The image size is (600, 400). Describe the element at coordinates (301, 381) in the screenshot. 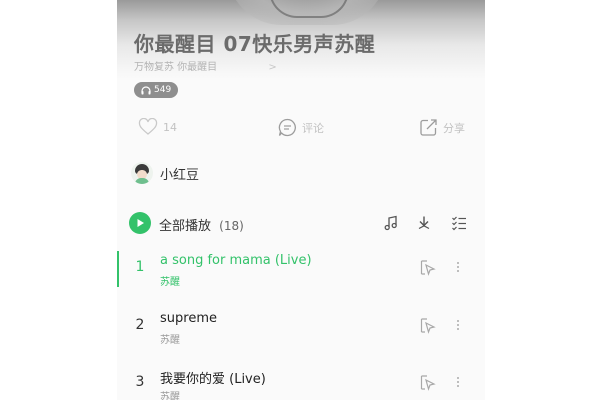

I see `track-row: 3 我要你的爱 (Live) 苏醒` at that location.